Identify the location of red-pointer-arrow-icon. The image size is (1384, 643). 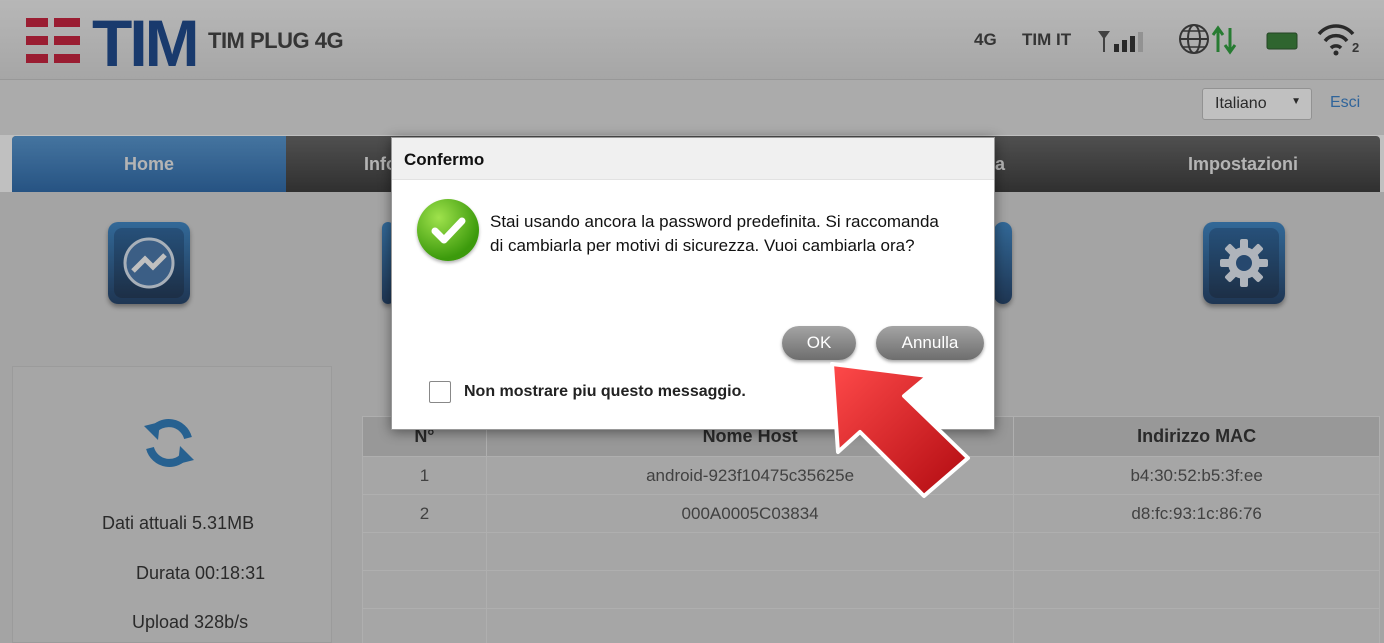
(900, 430).